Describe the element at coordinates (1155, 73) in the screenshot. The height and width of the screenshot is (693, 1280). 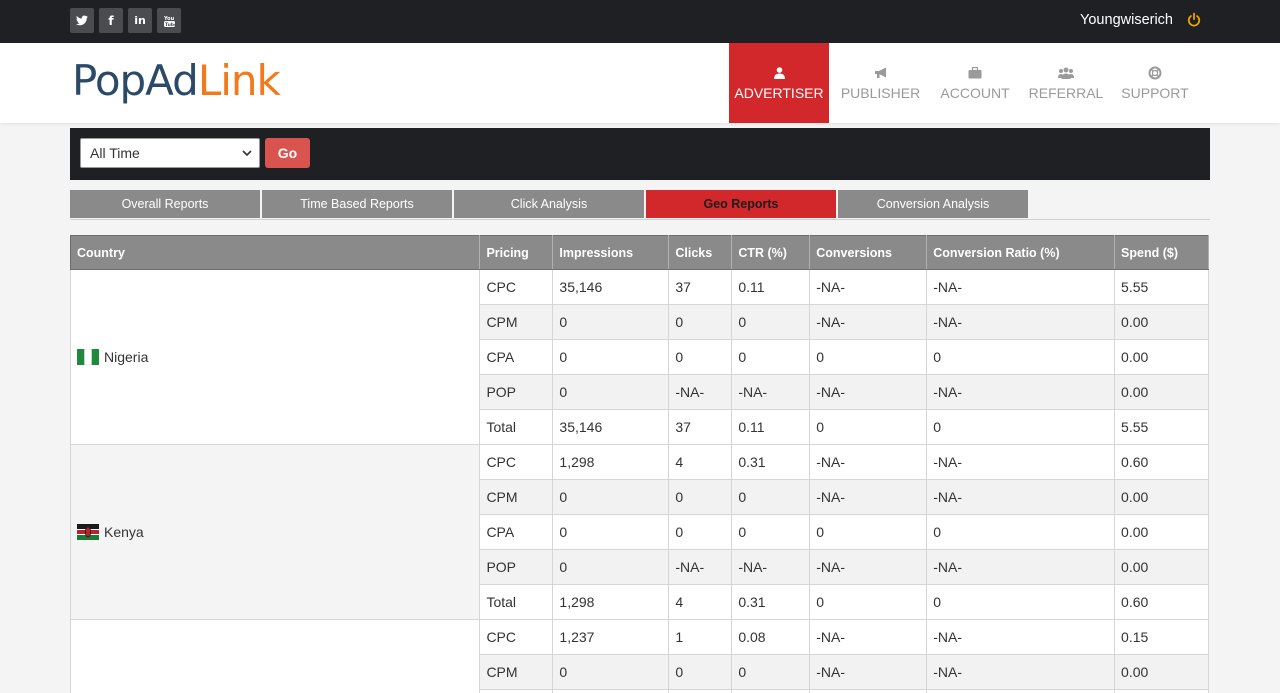
I see `life-ring-icon` at that location.